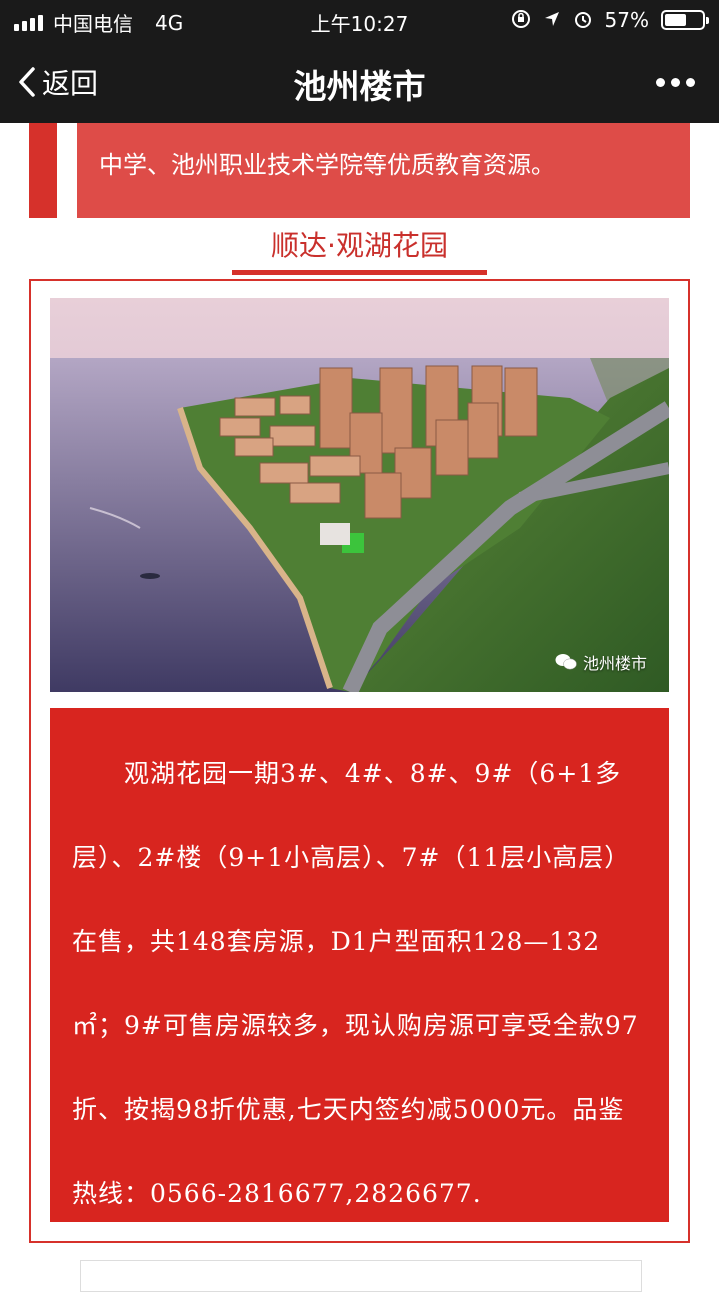  What do you see at coordinates (359, 272) in the screenshot?
I see `section-underline` at bounding box center [359, 272].